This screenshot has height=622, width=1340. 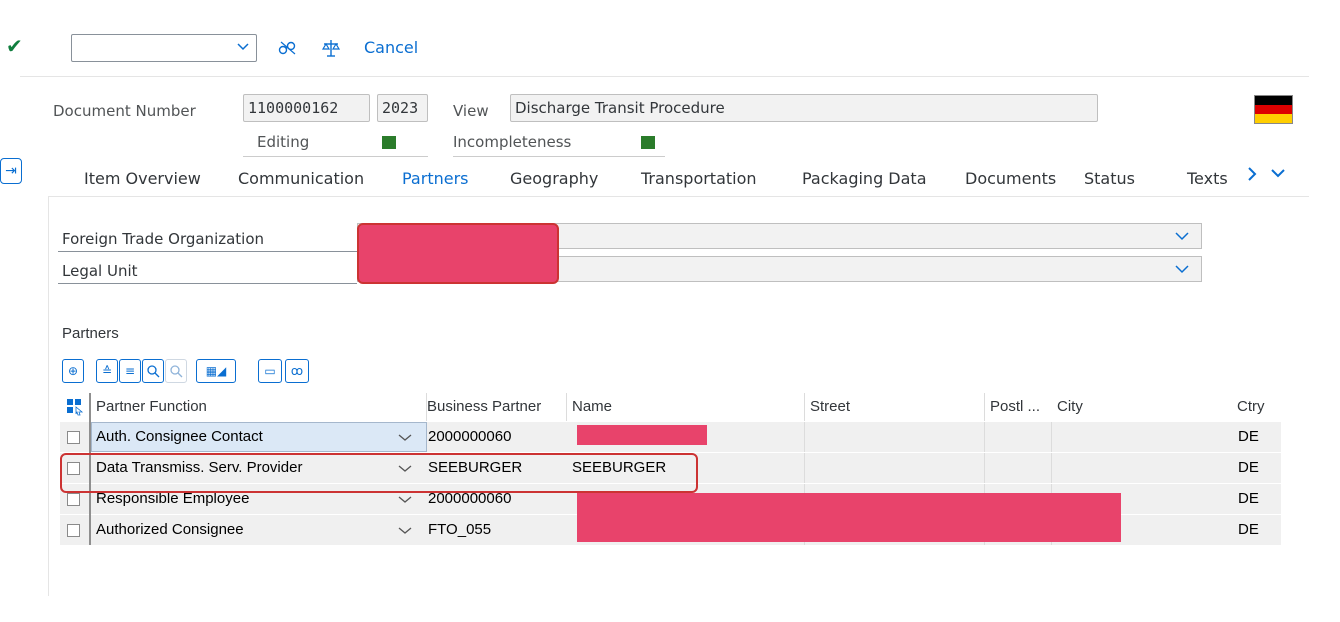 I want to click on tab-geography: Geography, so click(x=554, y=179).